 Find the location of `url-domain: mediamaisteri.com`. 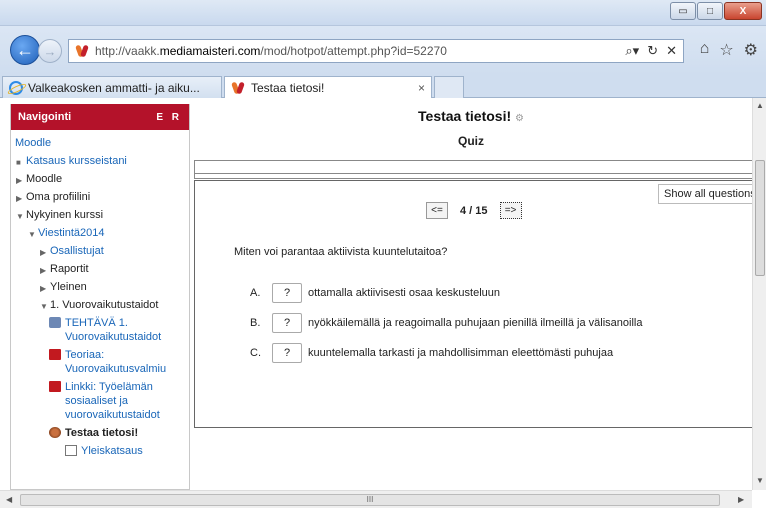

url-domain: mediamaisteri.com is located at coordinates (210, 51).